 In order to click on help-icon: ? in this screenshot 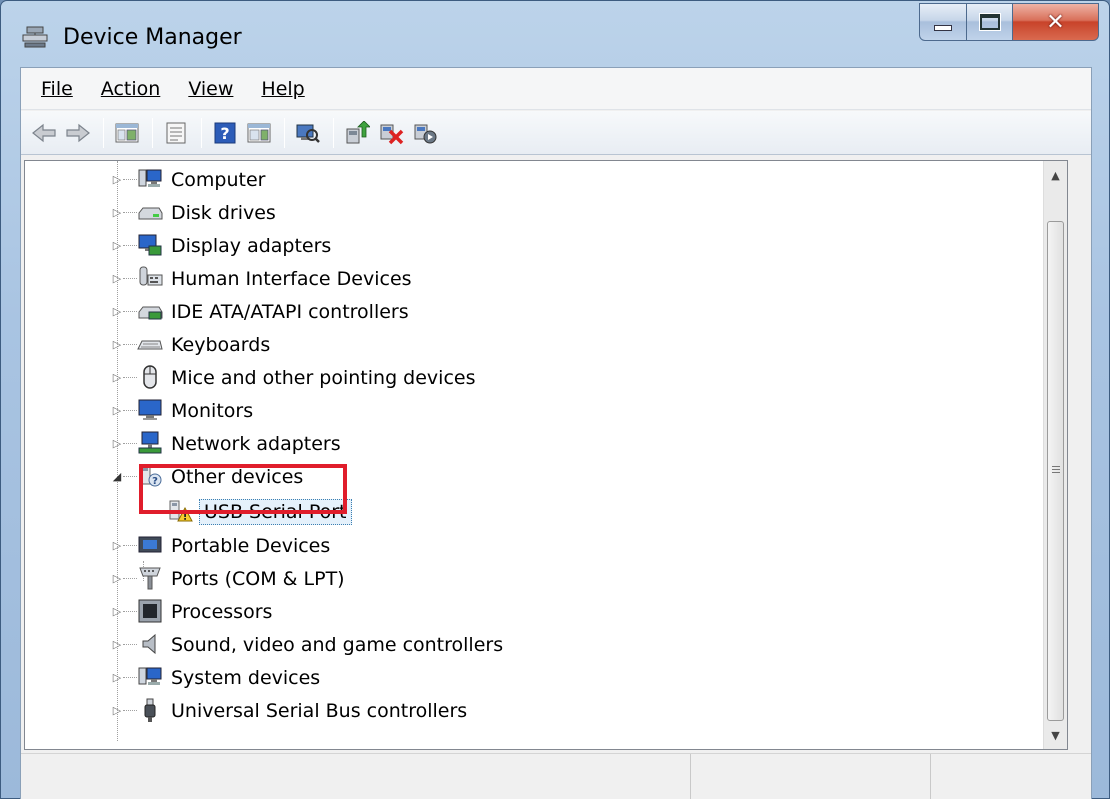, I will do `click(225, 132)`.